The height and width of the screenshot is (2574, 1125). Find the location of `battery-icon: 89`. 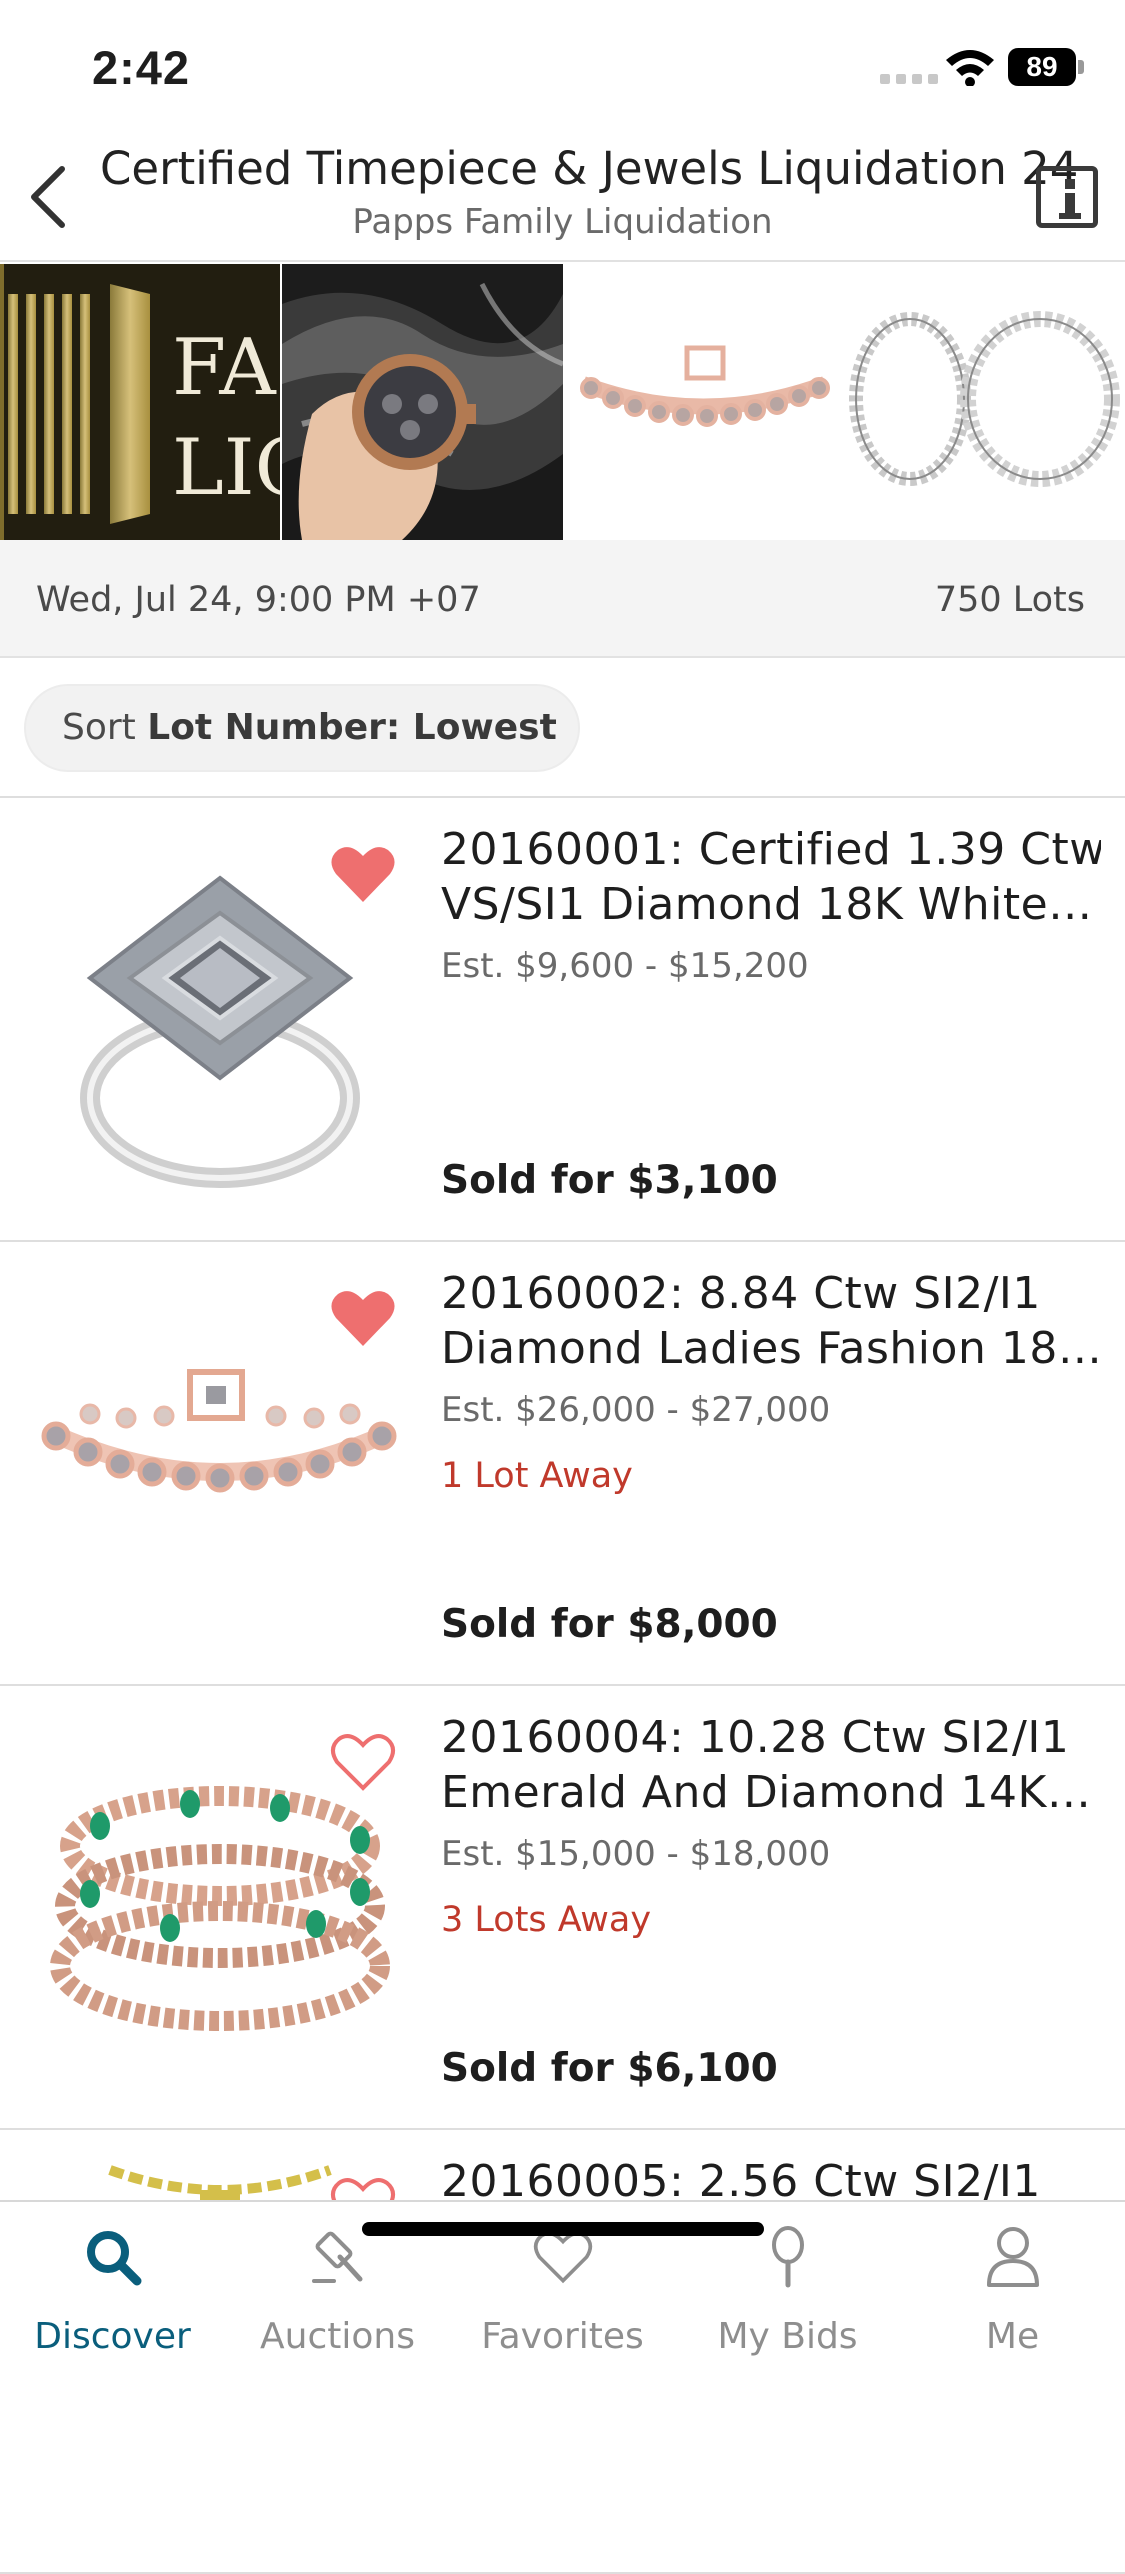

battery-icon: 89 is located at coordinates (1042, 67).